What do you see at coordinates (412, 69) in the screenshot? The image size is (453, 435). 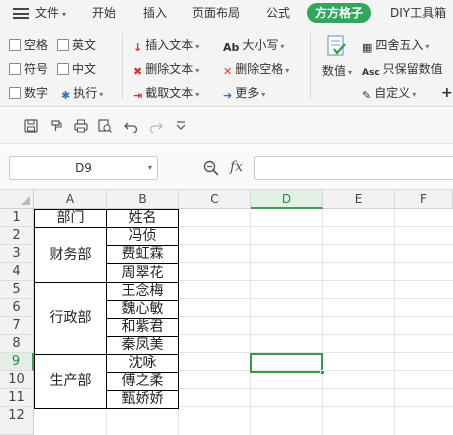 I see `keep-values-label: 只保留数值` at bounding box center [412, 69].